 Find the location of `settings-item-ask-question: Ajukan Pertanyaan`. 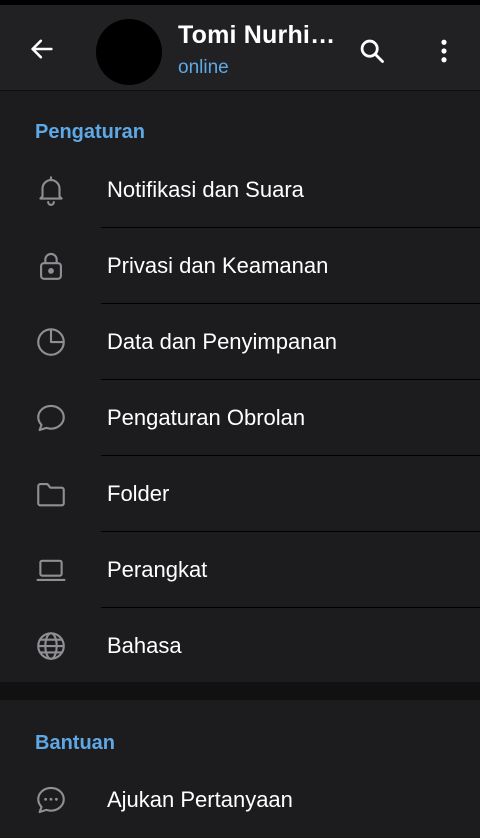

settings-item-ask-question: Ajukan Pertanyaan is located at coordinates (240, 800).